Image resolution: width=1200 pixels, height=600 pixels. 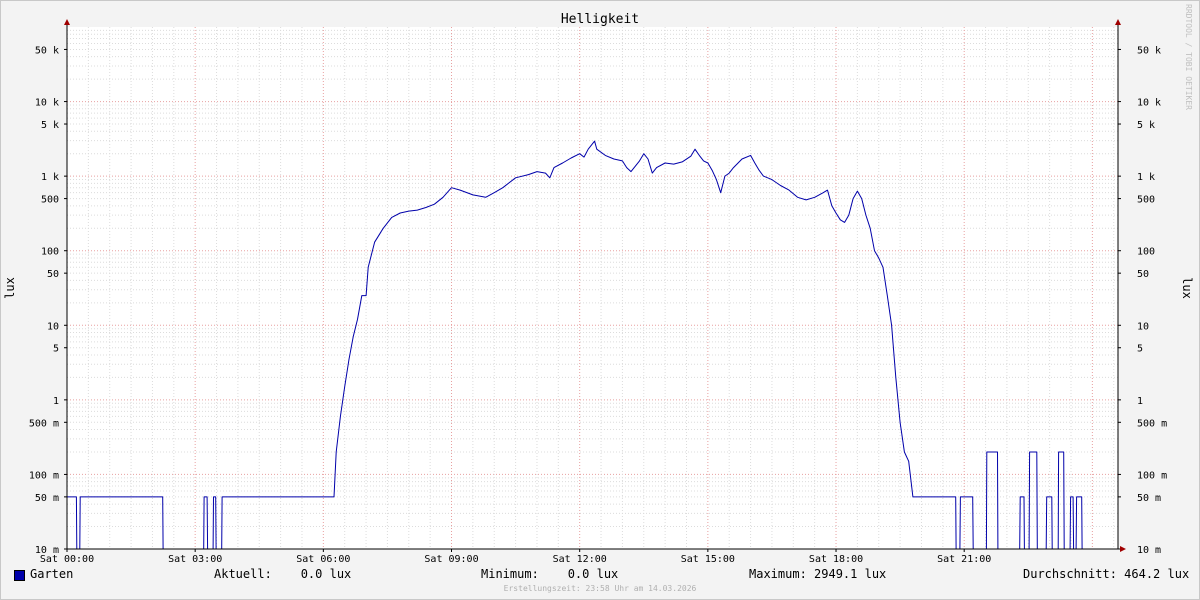 I want to click on x-tick-label: Sat 15:00, so click(x=708, y=559).